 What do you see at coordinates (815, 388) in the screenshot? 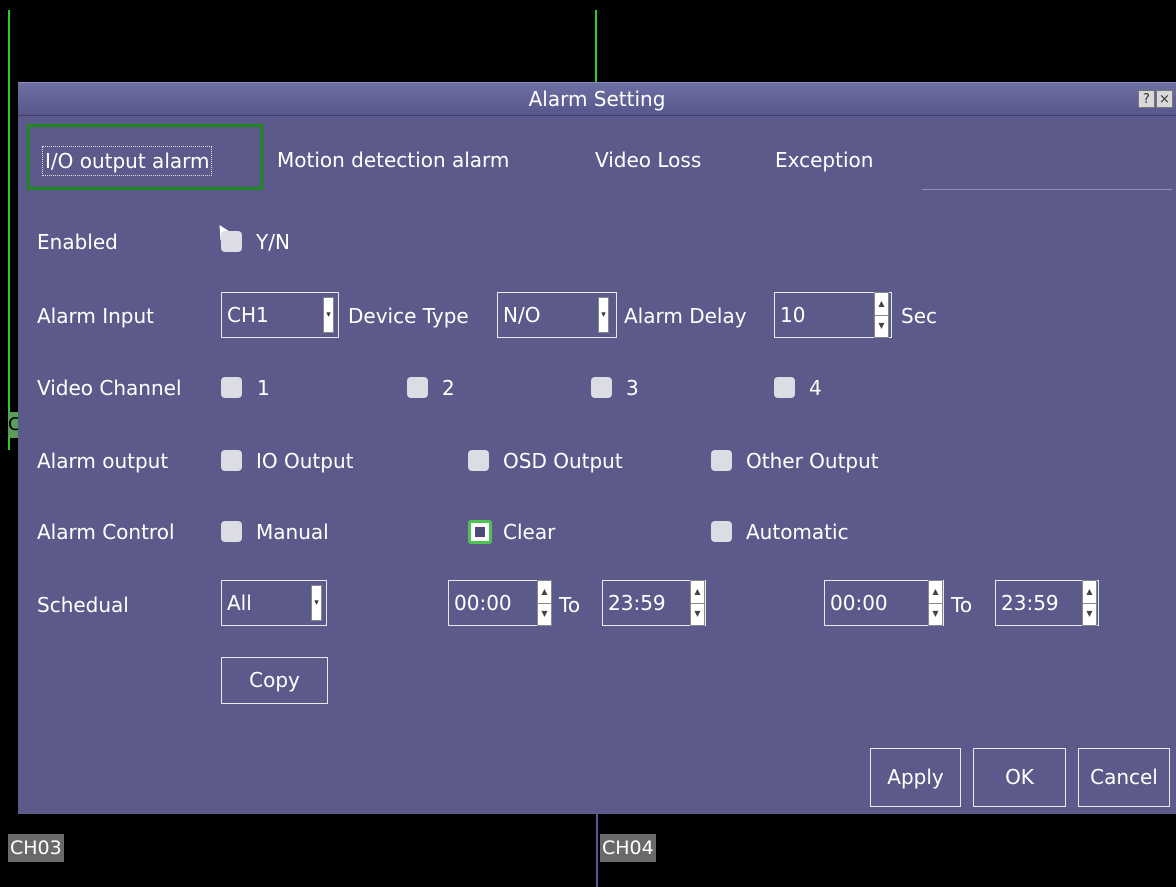
I see `video-channel-4-label: 4` at bounding box center [815, 388].